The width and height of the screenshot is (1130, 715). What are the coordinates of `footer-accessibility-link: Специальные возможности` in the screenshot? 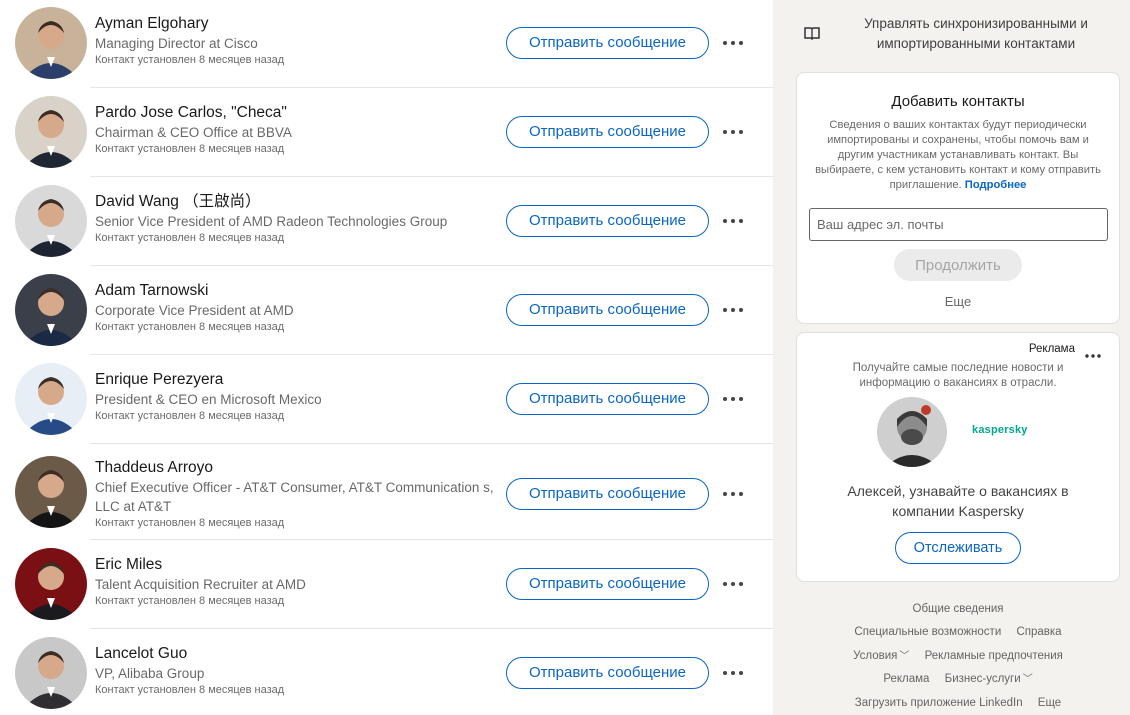 It's located at (927, 632).